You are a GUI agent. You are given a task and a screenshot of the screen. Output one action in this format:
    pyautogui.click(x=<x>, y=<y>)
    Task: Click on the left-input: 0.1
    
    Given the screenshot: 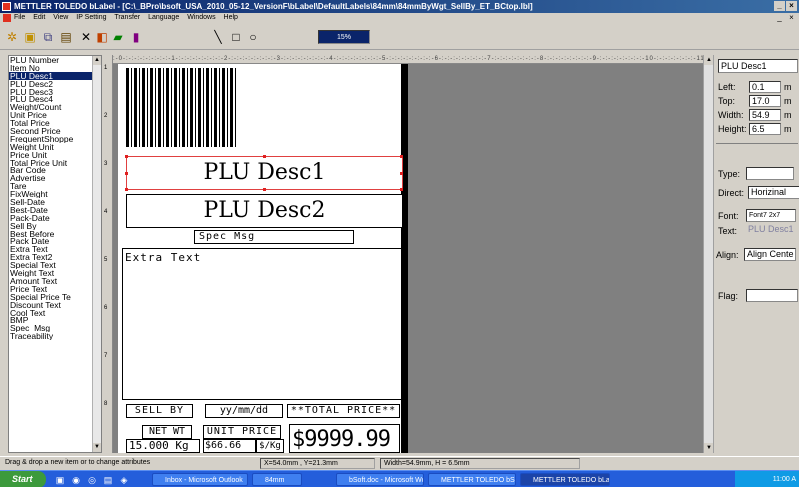 What is the action you would take?
    pyautogui.click(x=765, y=87)
    